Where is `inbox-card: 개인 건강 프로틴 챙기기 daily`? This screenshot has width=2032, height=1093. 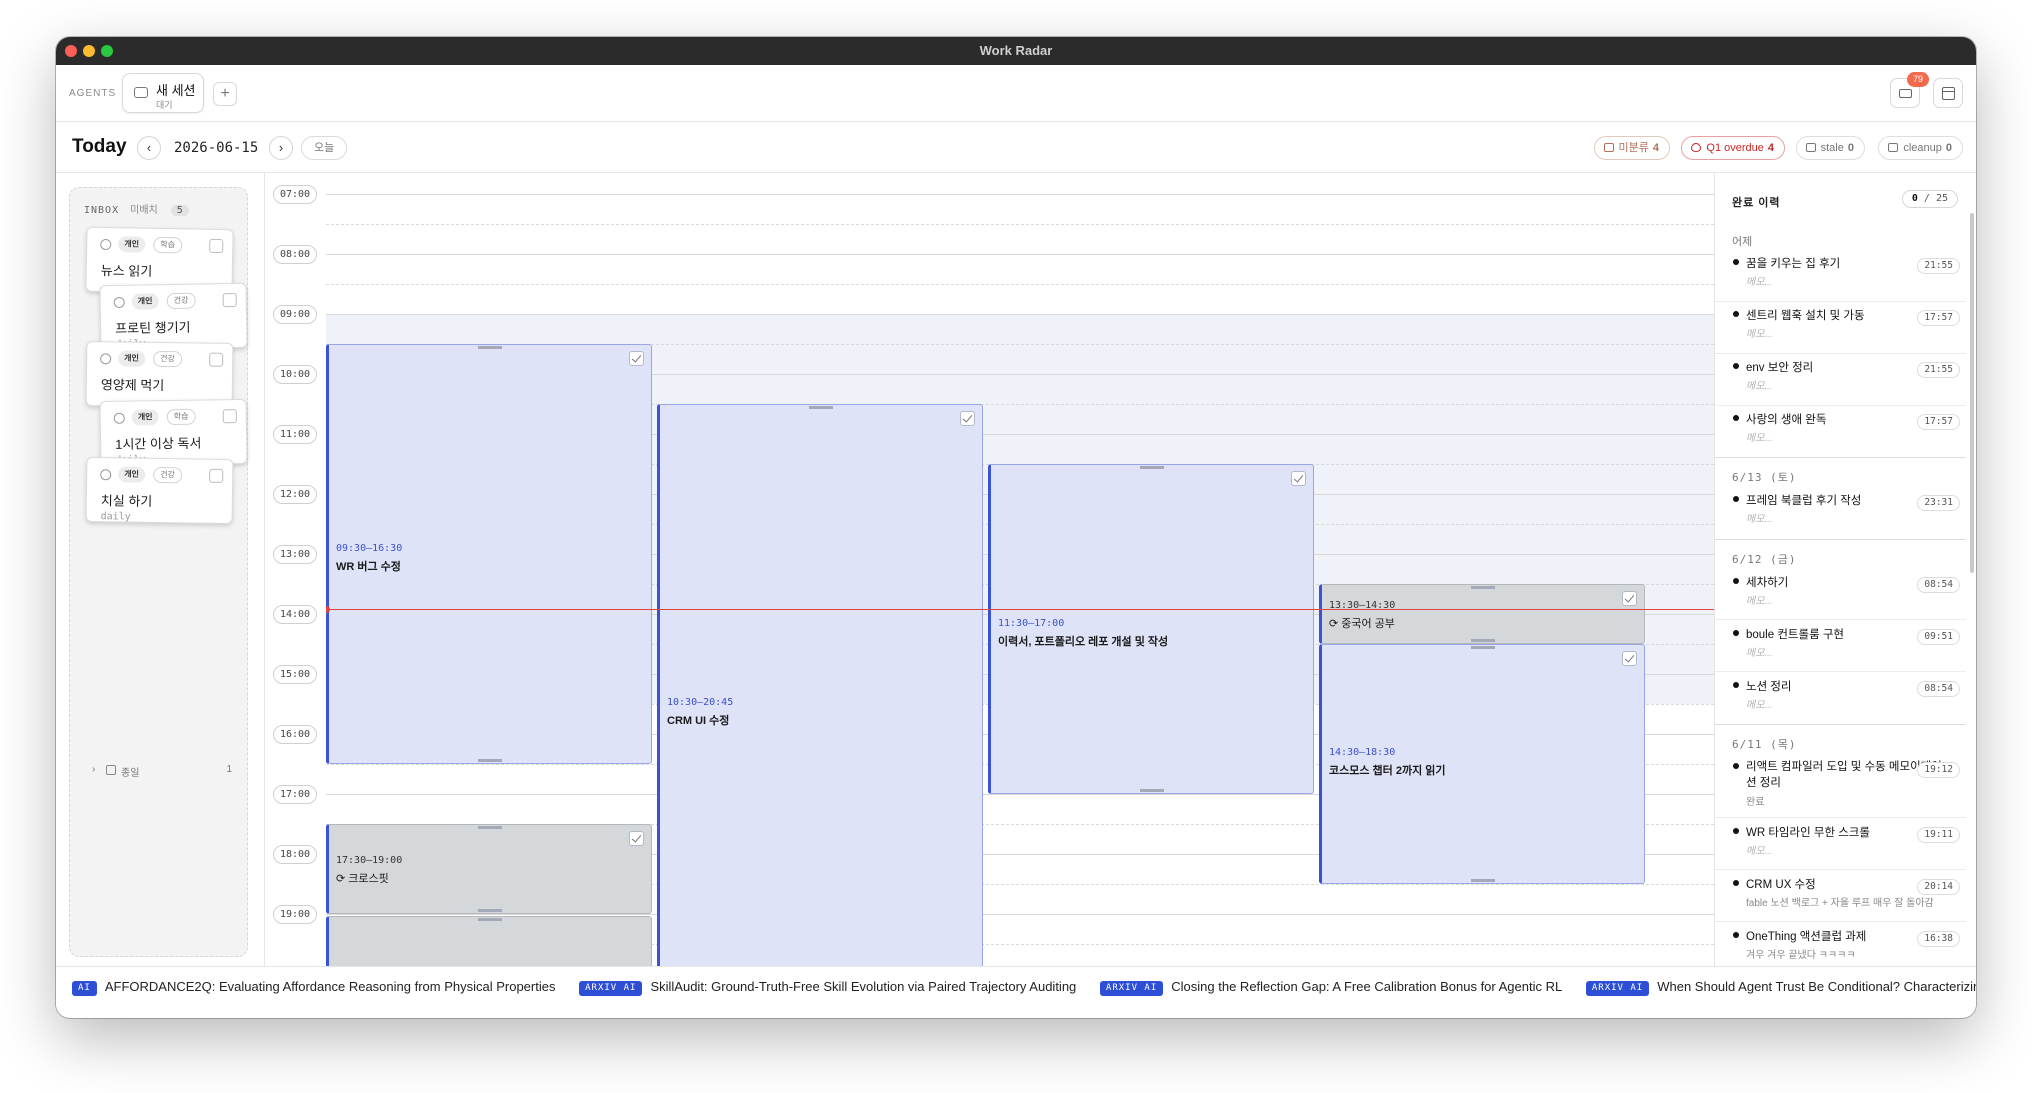 inbox-card: 개인 건강 프로틴 챙기기 daily is located at coordinates (173, 316).